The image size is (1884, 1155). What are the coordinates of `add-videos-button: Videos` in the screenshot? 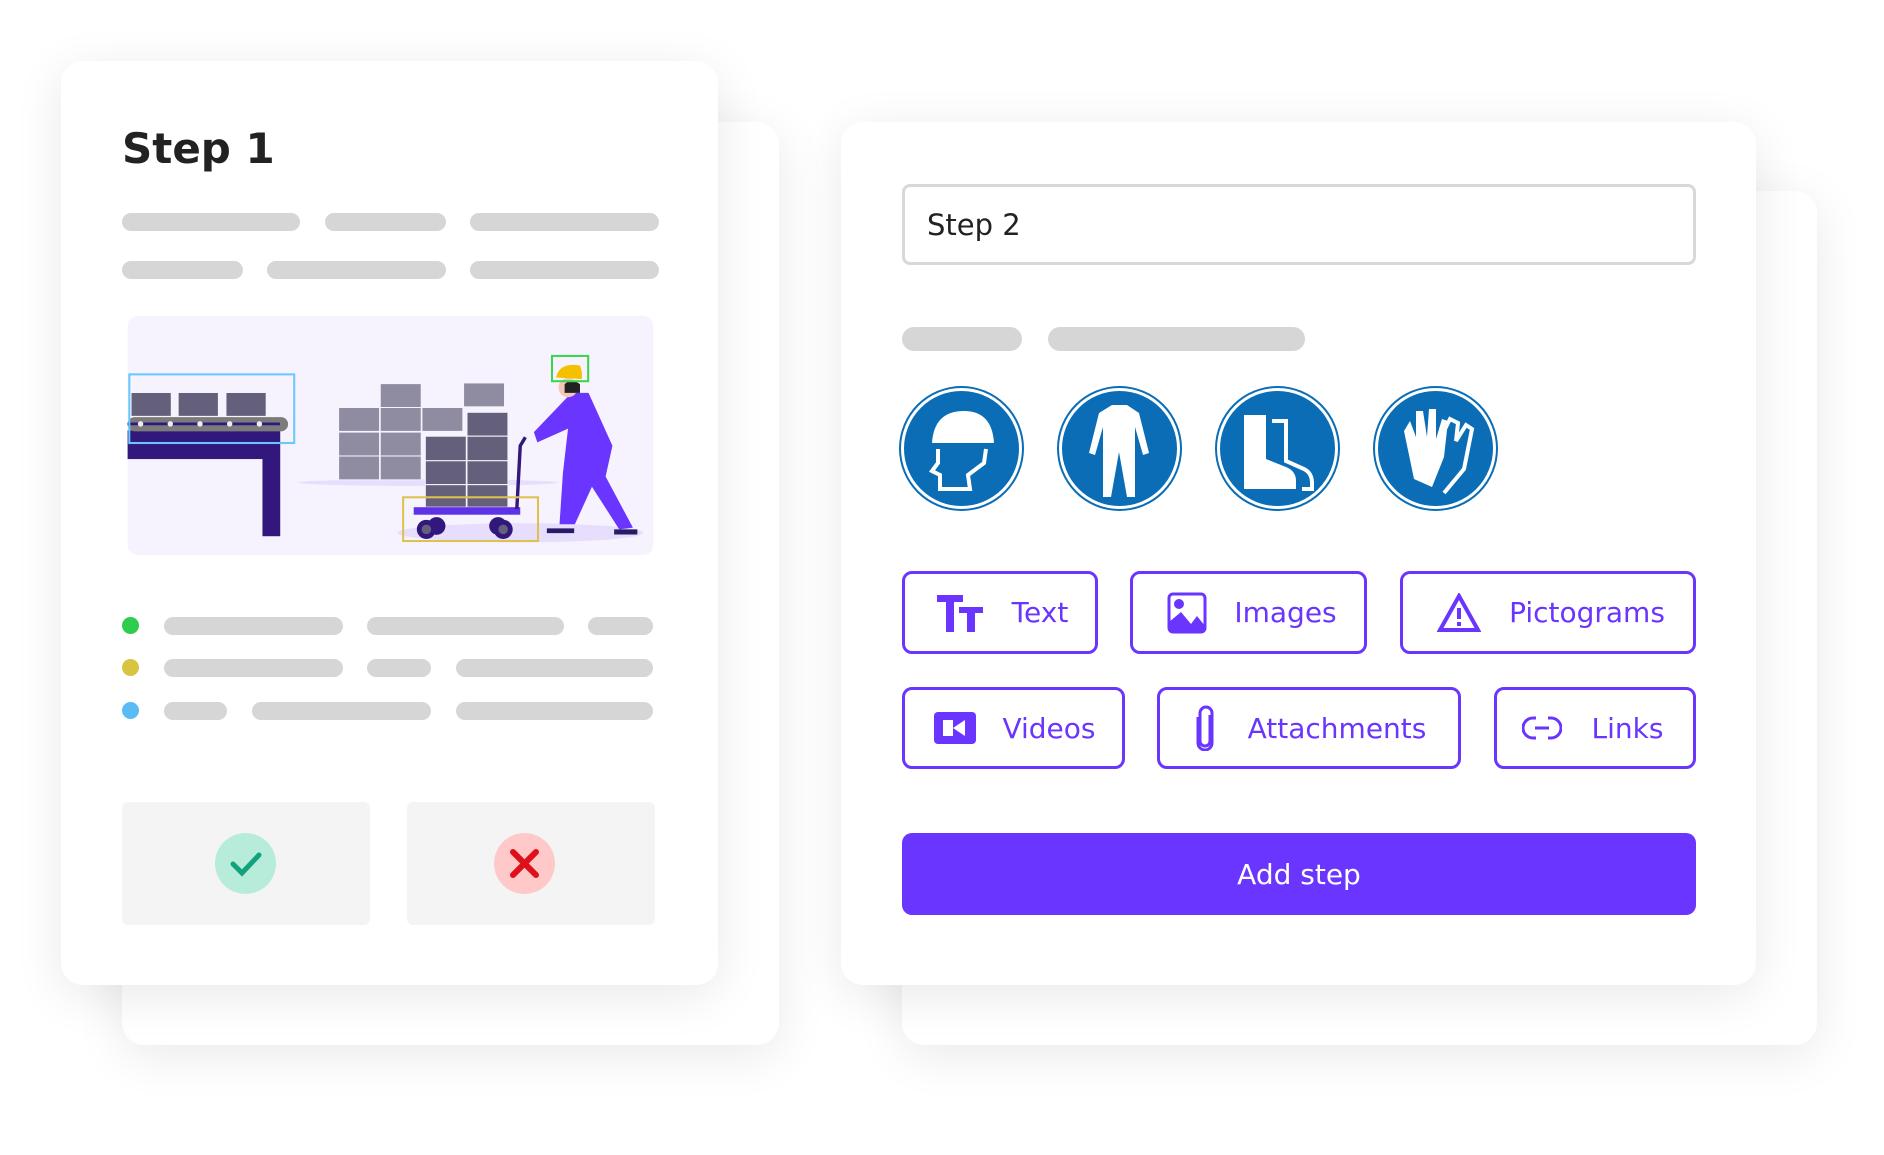 It's located at (1013, 728).